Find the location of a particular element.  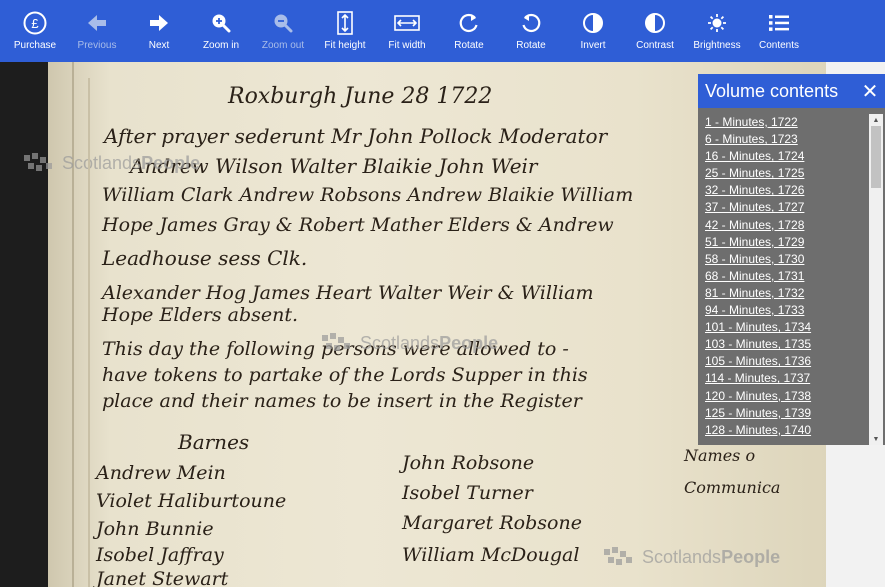

invert-icon is located at coordinates (593, 23).